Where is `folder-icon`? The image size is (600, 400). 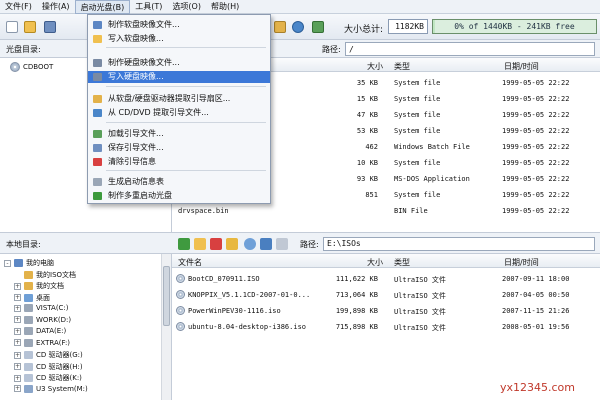
folder-icon is located at coordinates (232, 244).